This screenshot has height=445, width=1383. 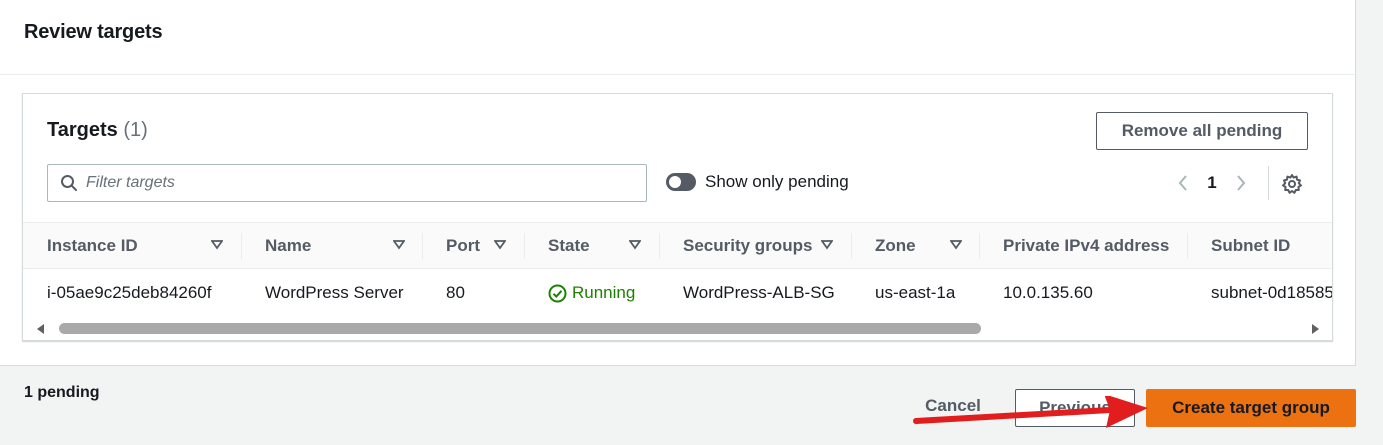 I want to click on pager-divider, so click(x=1268, y=183).